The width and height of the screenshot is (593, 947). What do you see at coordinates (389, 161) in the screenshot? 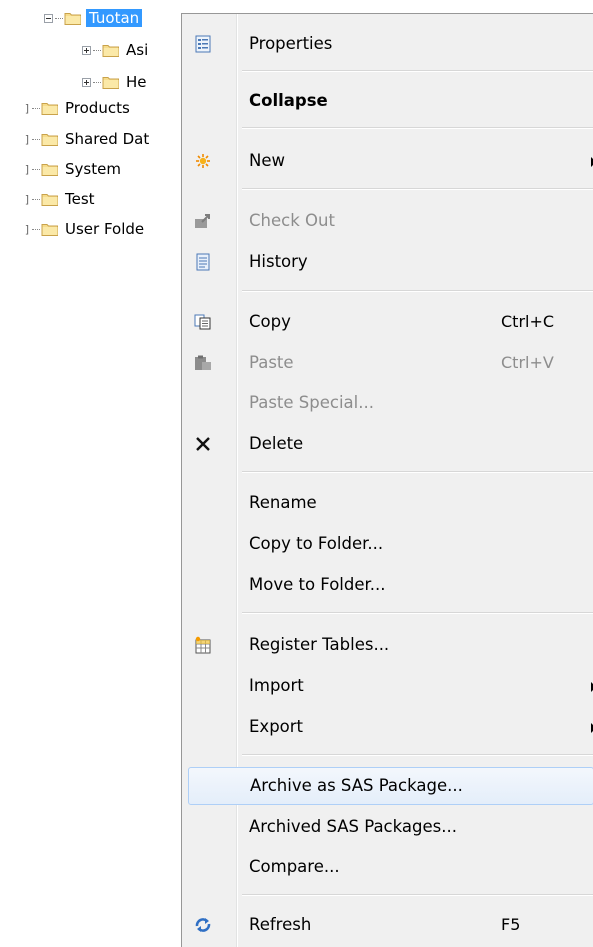
I see `menu-item-new: New` at bounding box center [389, 161].